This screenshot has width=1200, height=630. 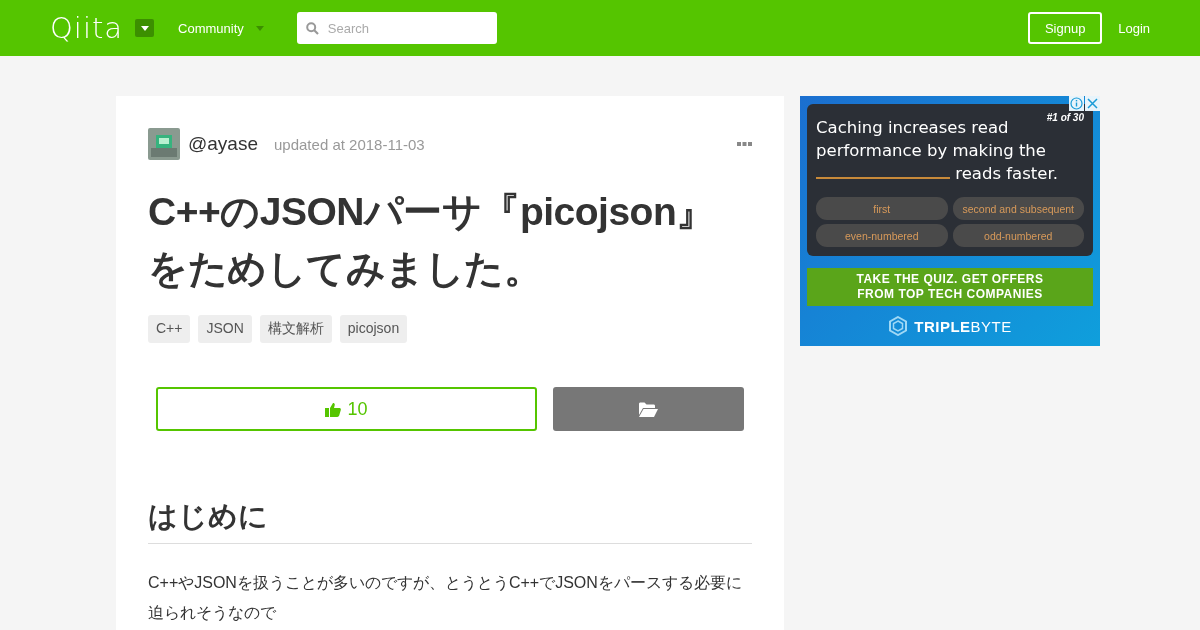 What do you see at coordinates (396, 28) in the screenshot?
I see `search-field: Search` at bounding box center [396, 28].